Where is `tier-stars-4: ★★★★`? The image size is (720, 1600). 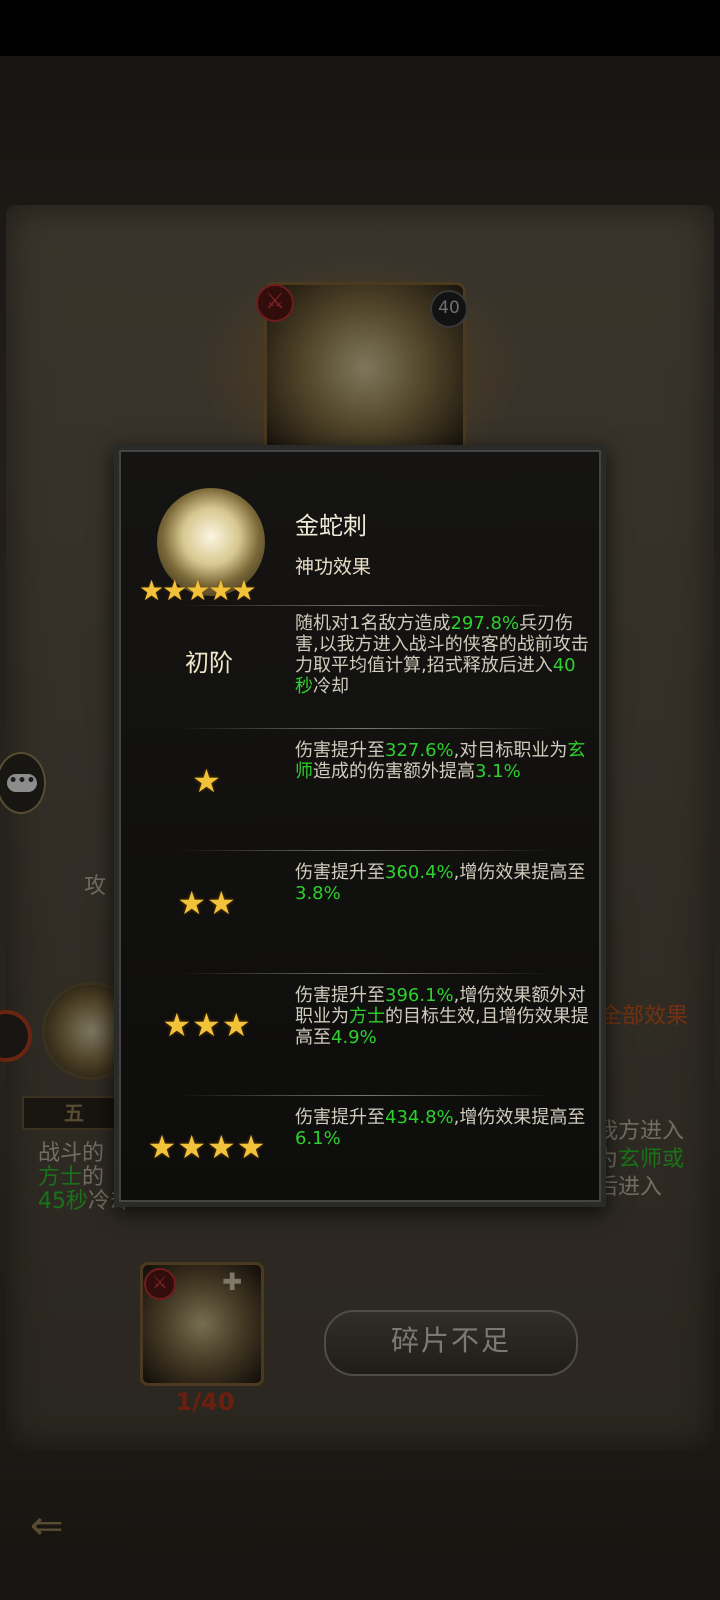
tier-stars-4: ★★★★ is located at coordinates (207, 1147).